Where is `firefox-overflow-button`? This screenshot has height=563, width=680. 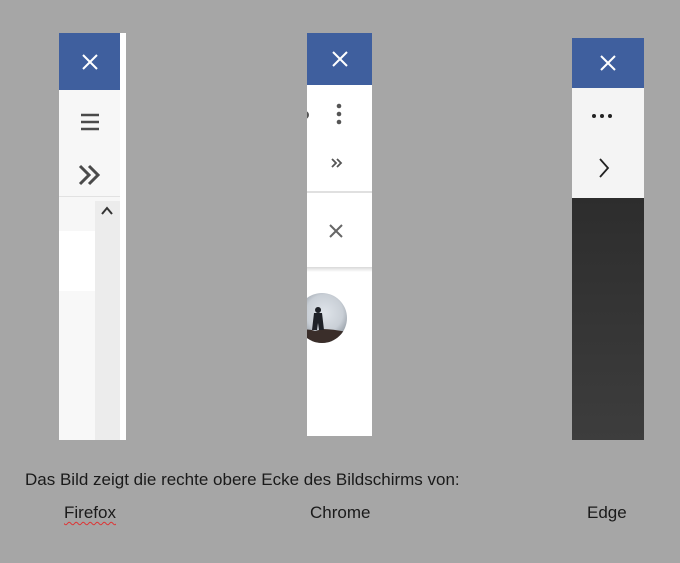
firefox-overflow-button is located at coordinates (89, 175).